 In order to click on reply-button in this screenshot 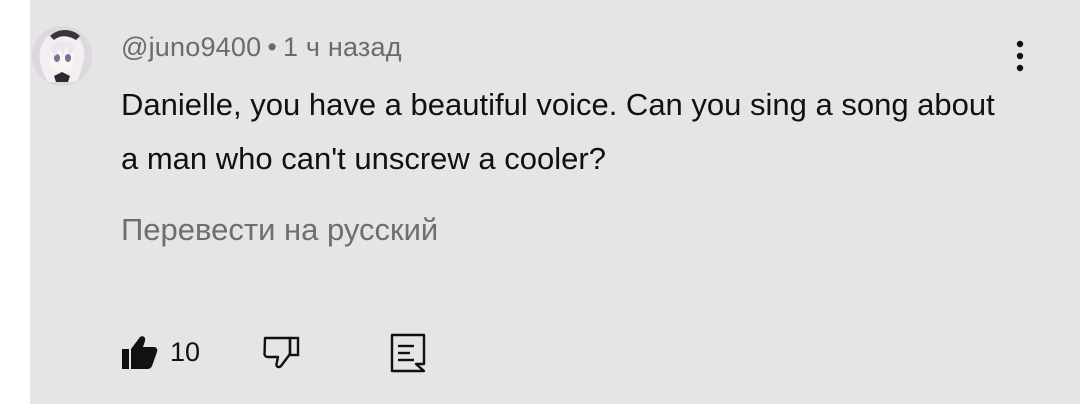, I will do `click(408, 352)`.